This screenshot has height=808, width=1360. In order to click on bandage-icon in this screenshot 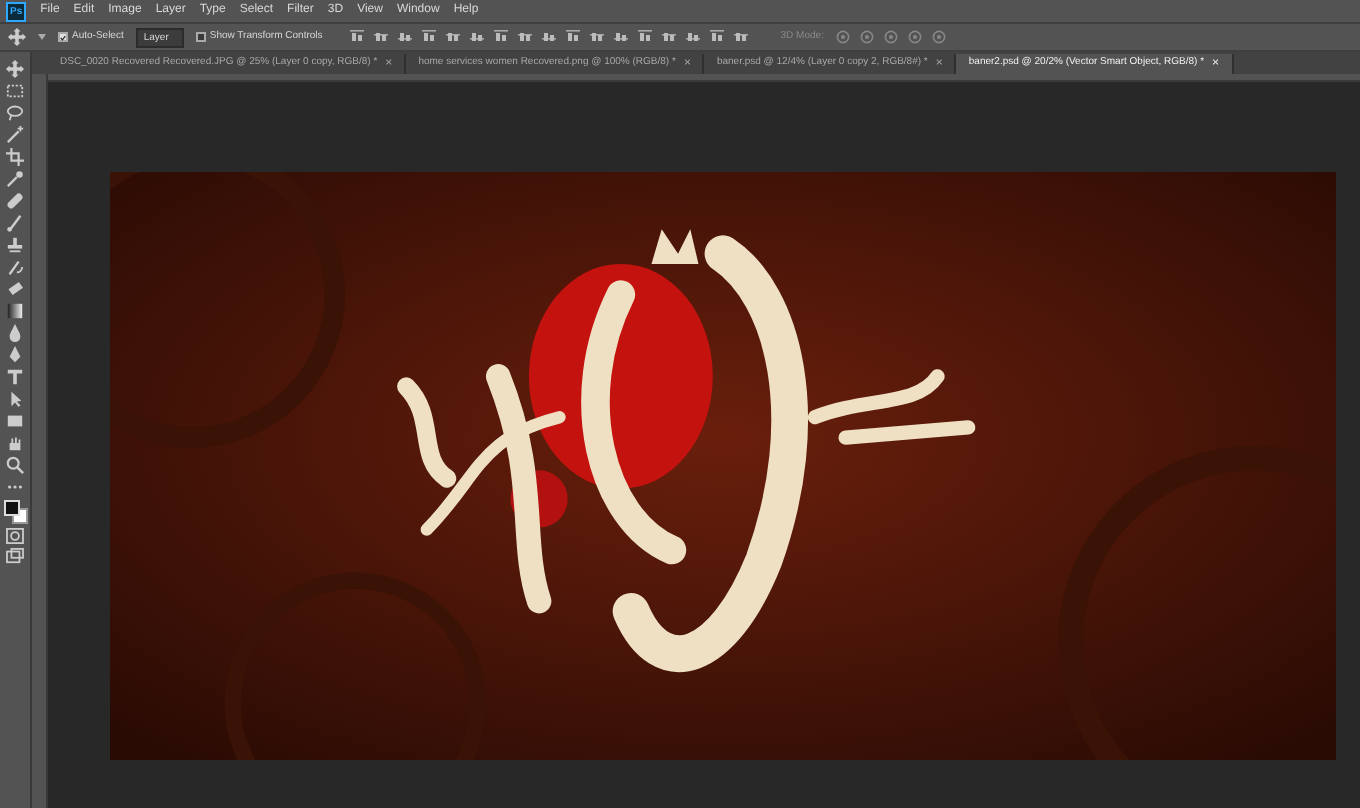, I will do `click(15, 201)`.